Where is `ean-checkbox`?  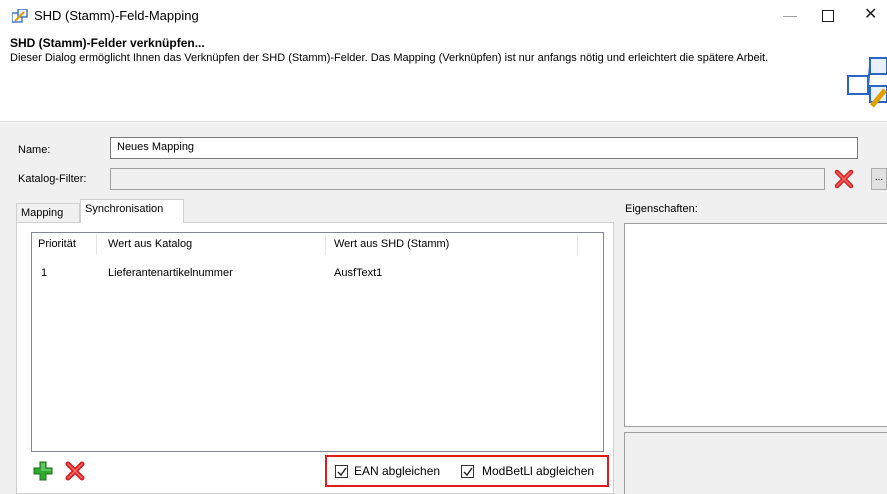
ean-checkbox is located at coordinates (341, 471).